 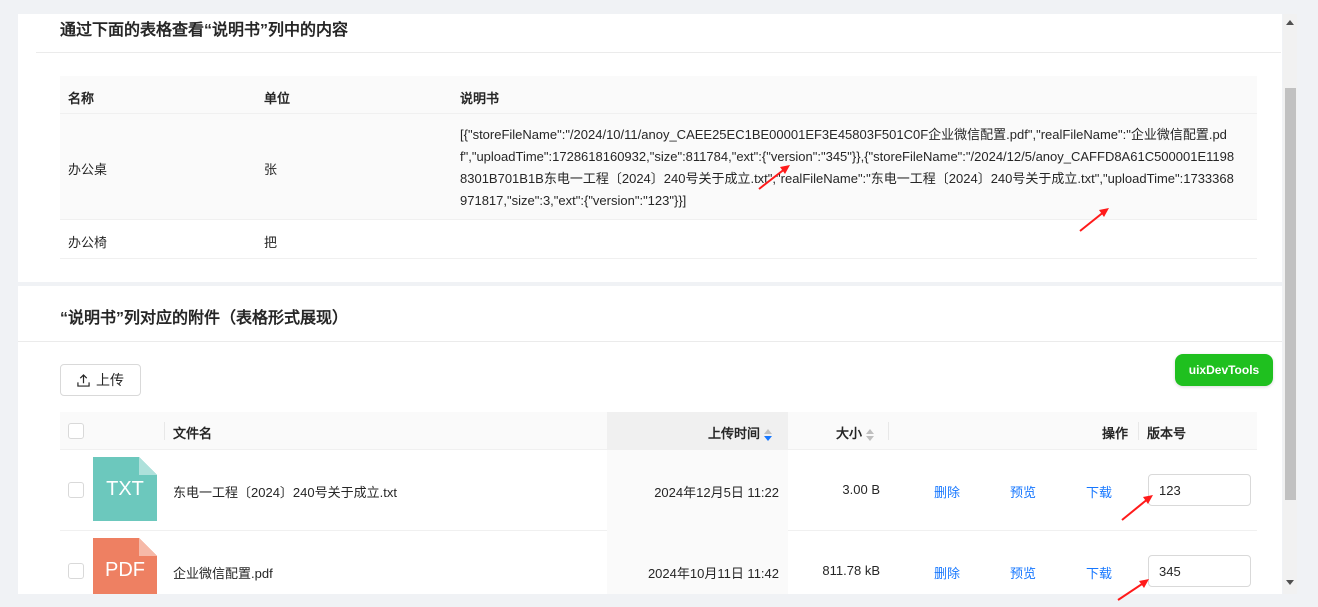 I want to click on cell-unit: 把, so click(x=271, y=242).